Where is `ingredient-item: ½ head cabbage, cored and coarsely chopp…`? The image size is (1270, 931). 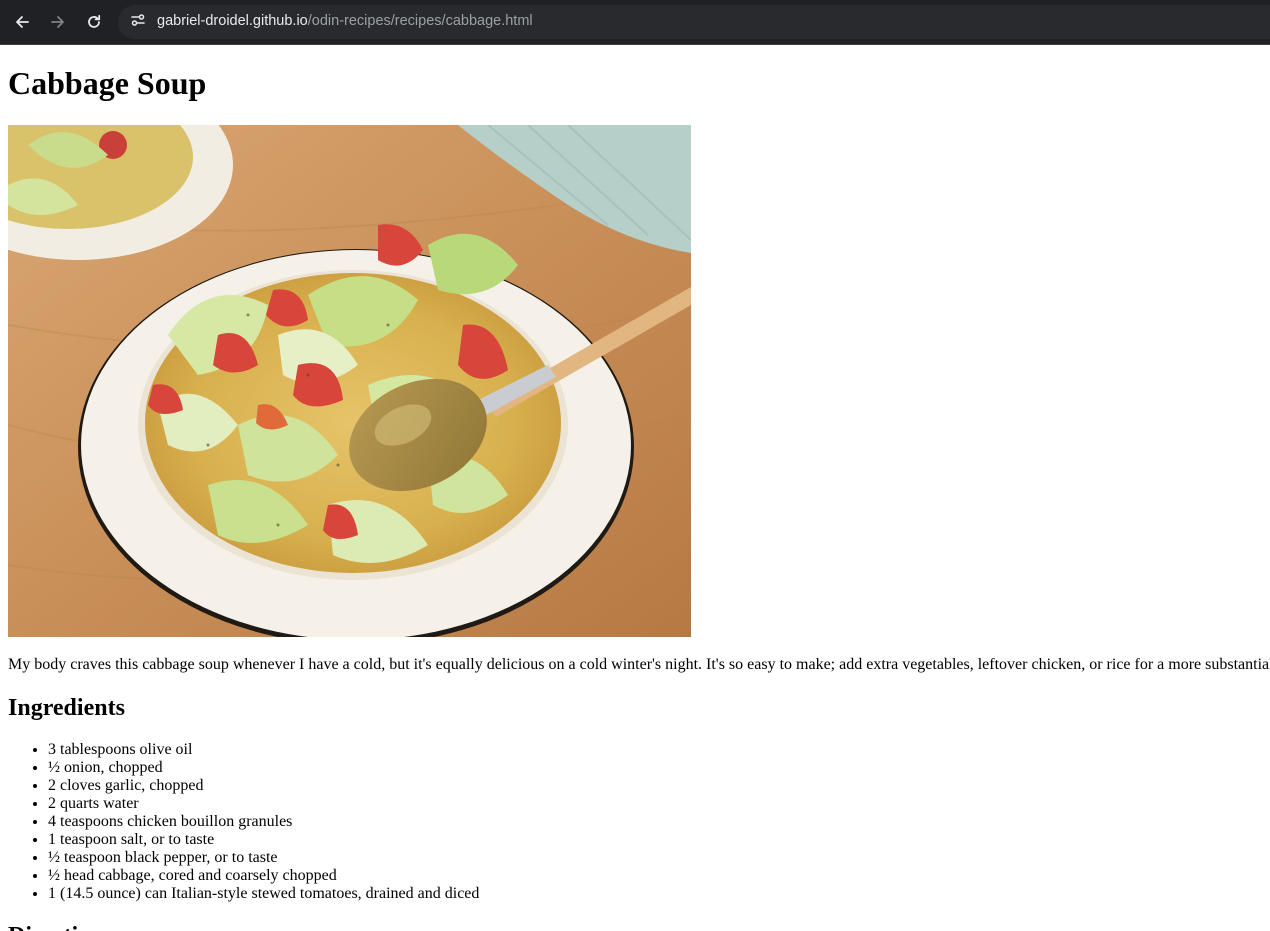 ingredient-item: ½ head cabbage, cored and coarsely chopp… is located at coordinates (263, 876).